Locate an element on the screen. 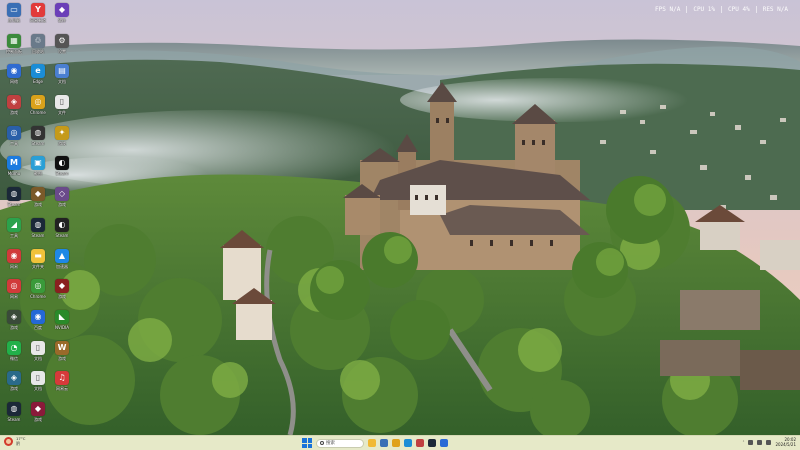  mumu-icon: M is located at coordinates (14, 163).